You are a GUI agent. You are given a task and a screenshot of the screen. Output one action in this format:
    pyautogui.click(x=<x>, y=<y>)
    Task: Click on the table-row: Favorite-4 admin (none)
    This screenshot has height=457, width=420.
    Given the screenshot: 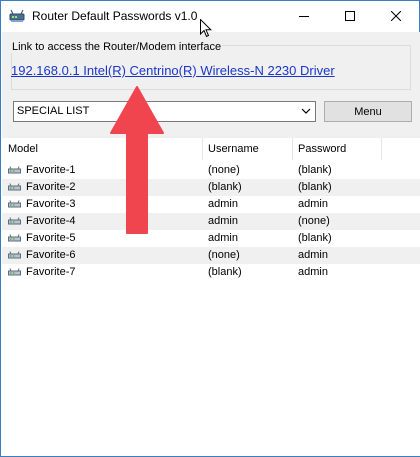 What is the action you would take?
    pyautogui.click(x=211, y=221)
    